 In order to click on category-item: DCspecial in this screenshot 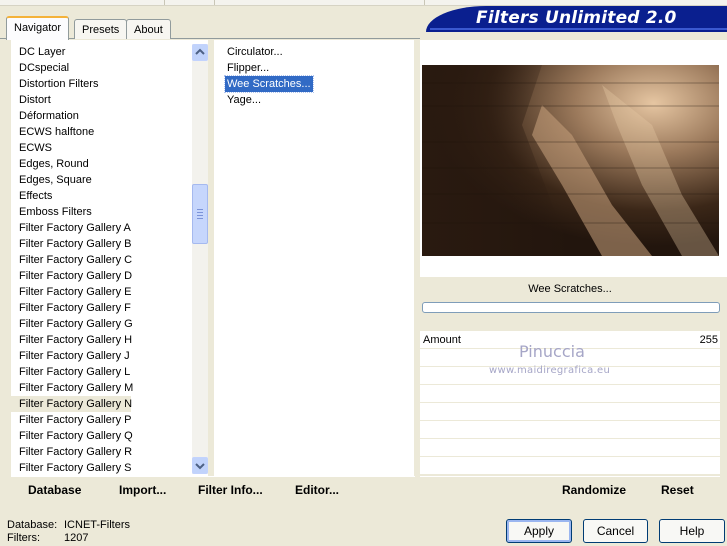, I will do `click(71, 68)`.